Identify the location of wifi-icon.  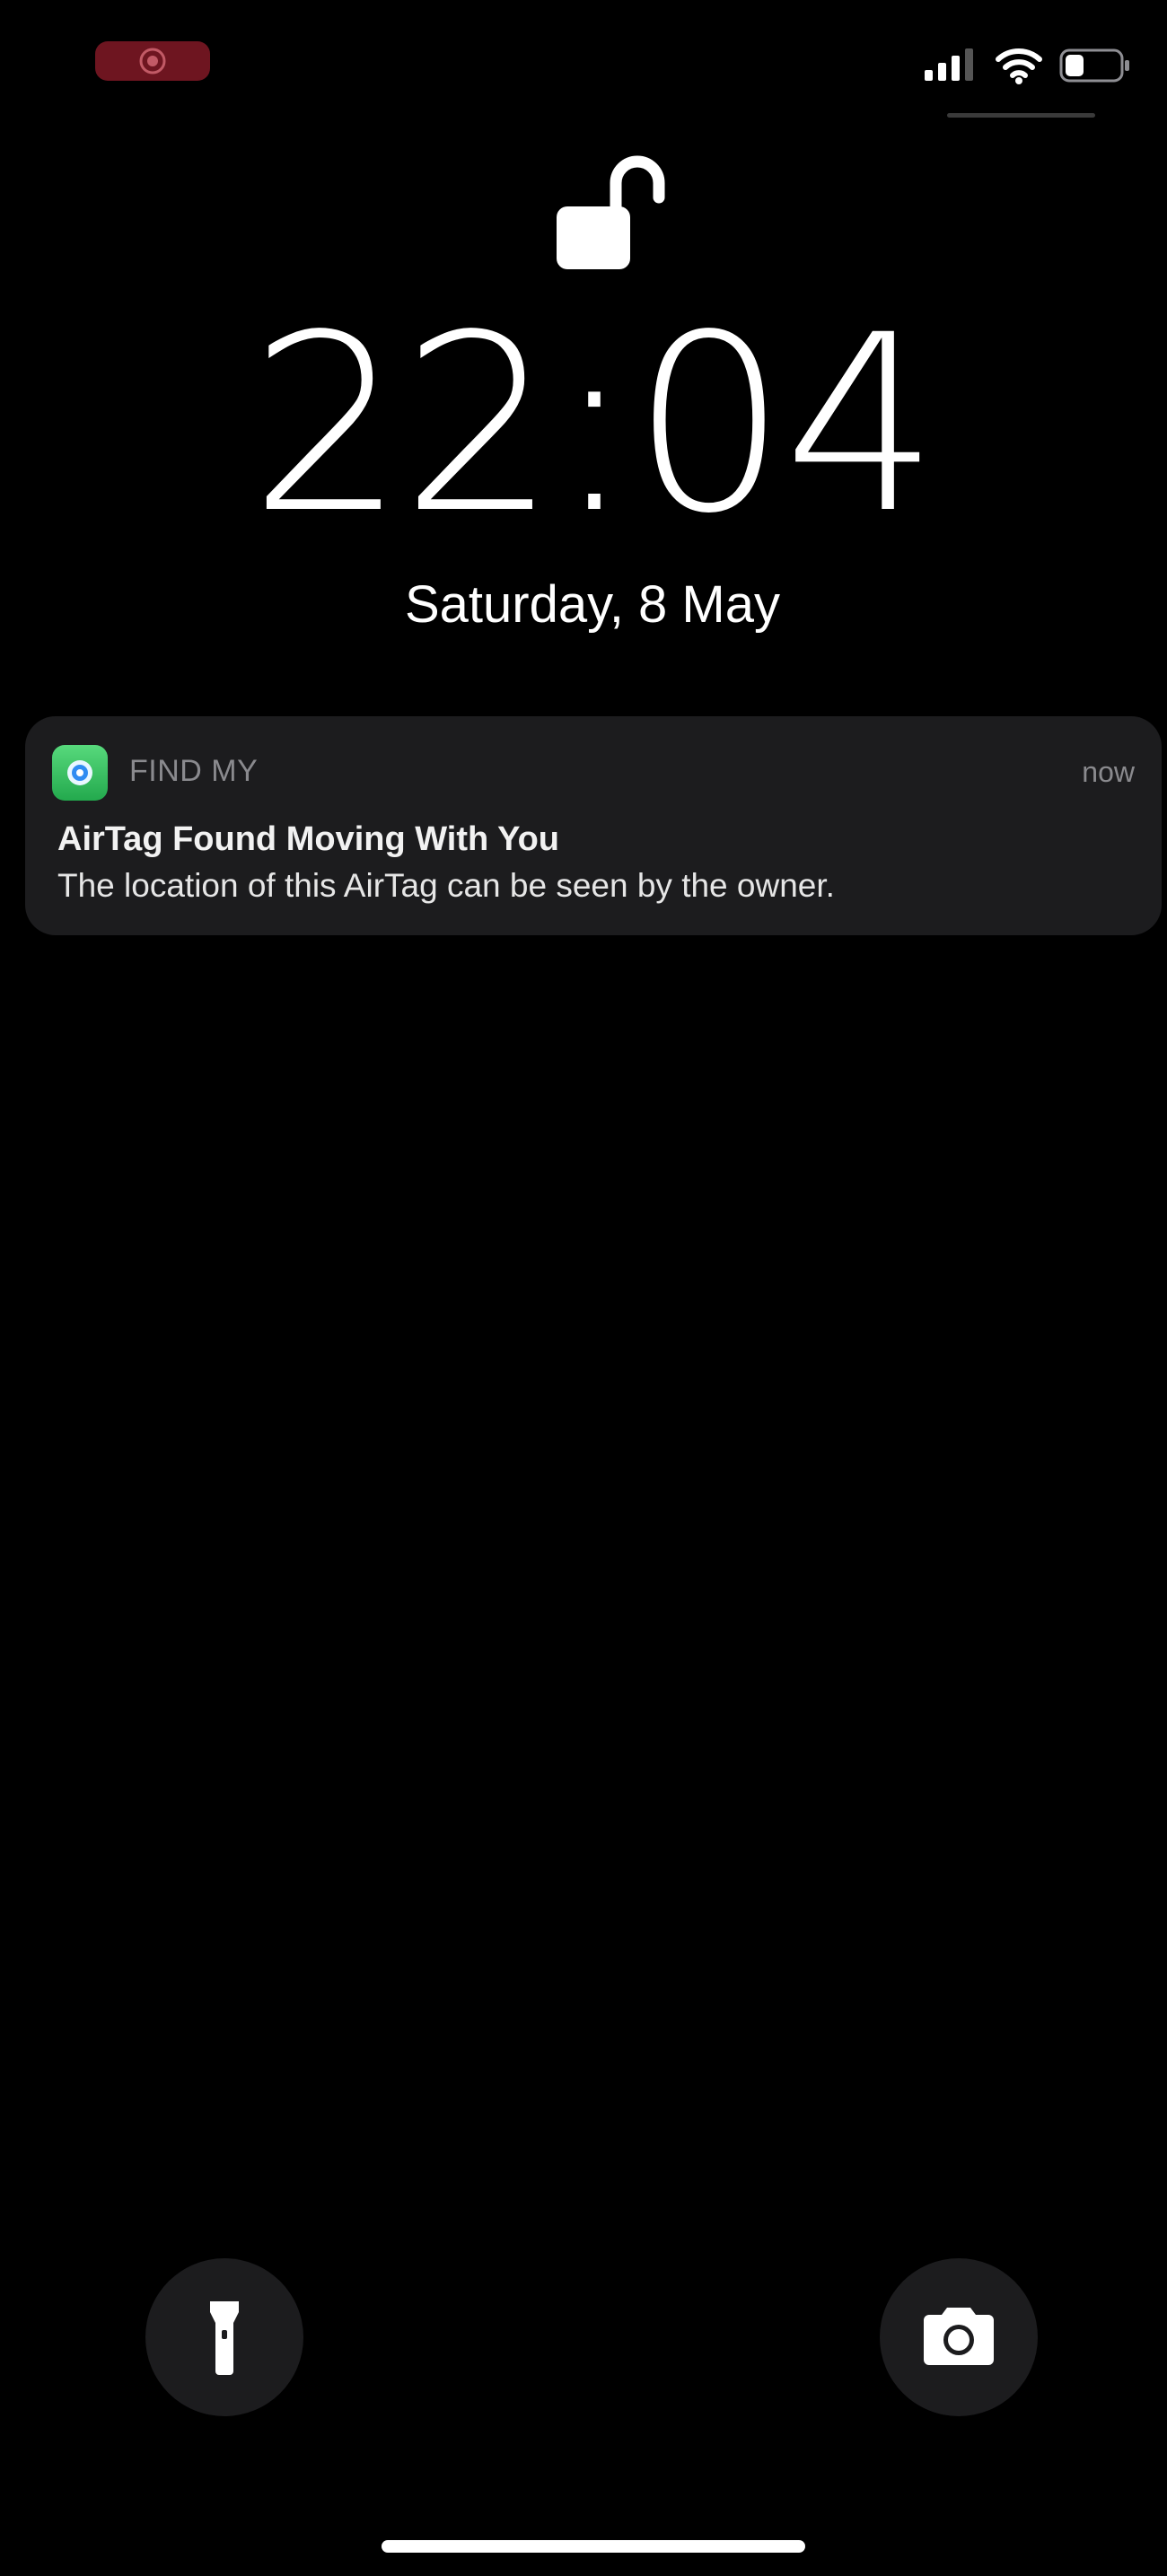
(1019, 66).